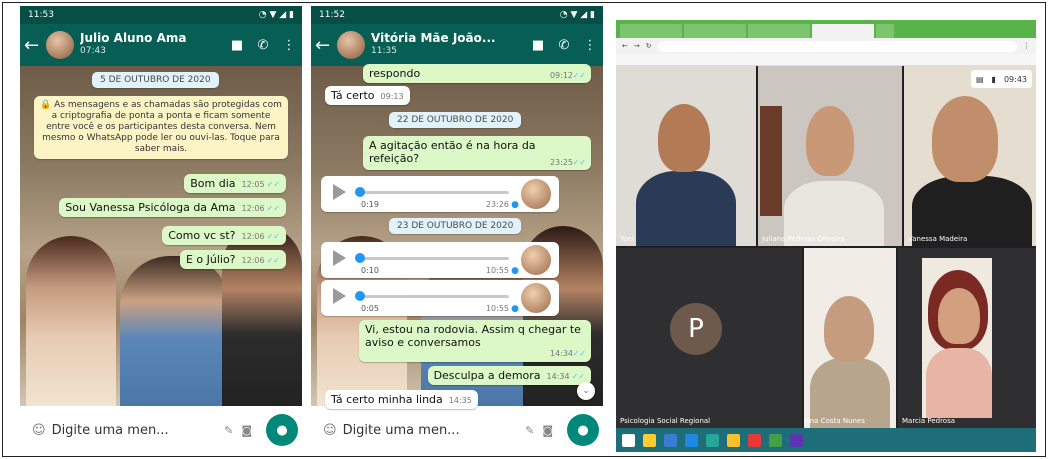  I want to click on chat-icon: ▮, so click(994, 79).